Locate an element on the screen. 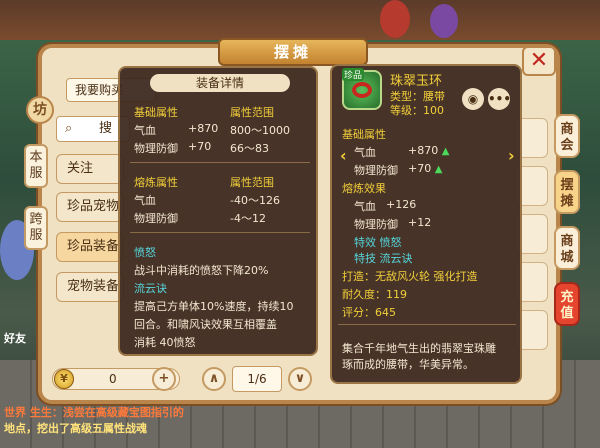  side-nav-label: 商城 is located at coordinates (567, 249).